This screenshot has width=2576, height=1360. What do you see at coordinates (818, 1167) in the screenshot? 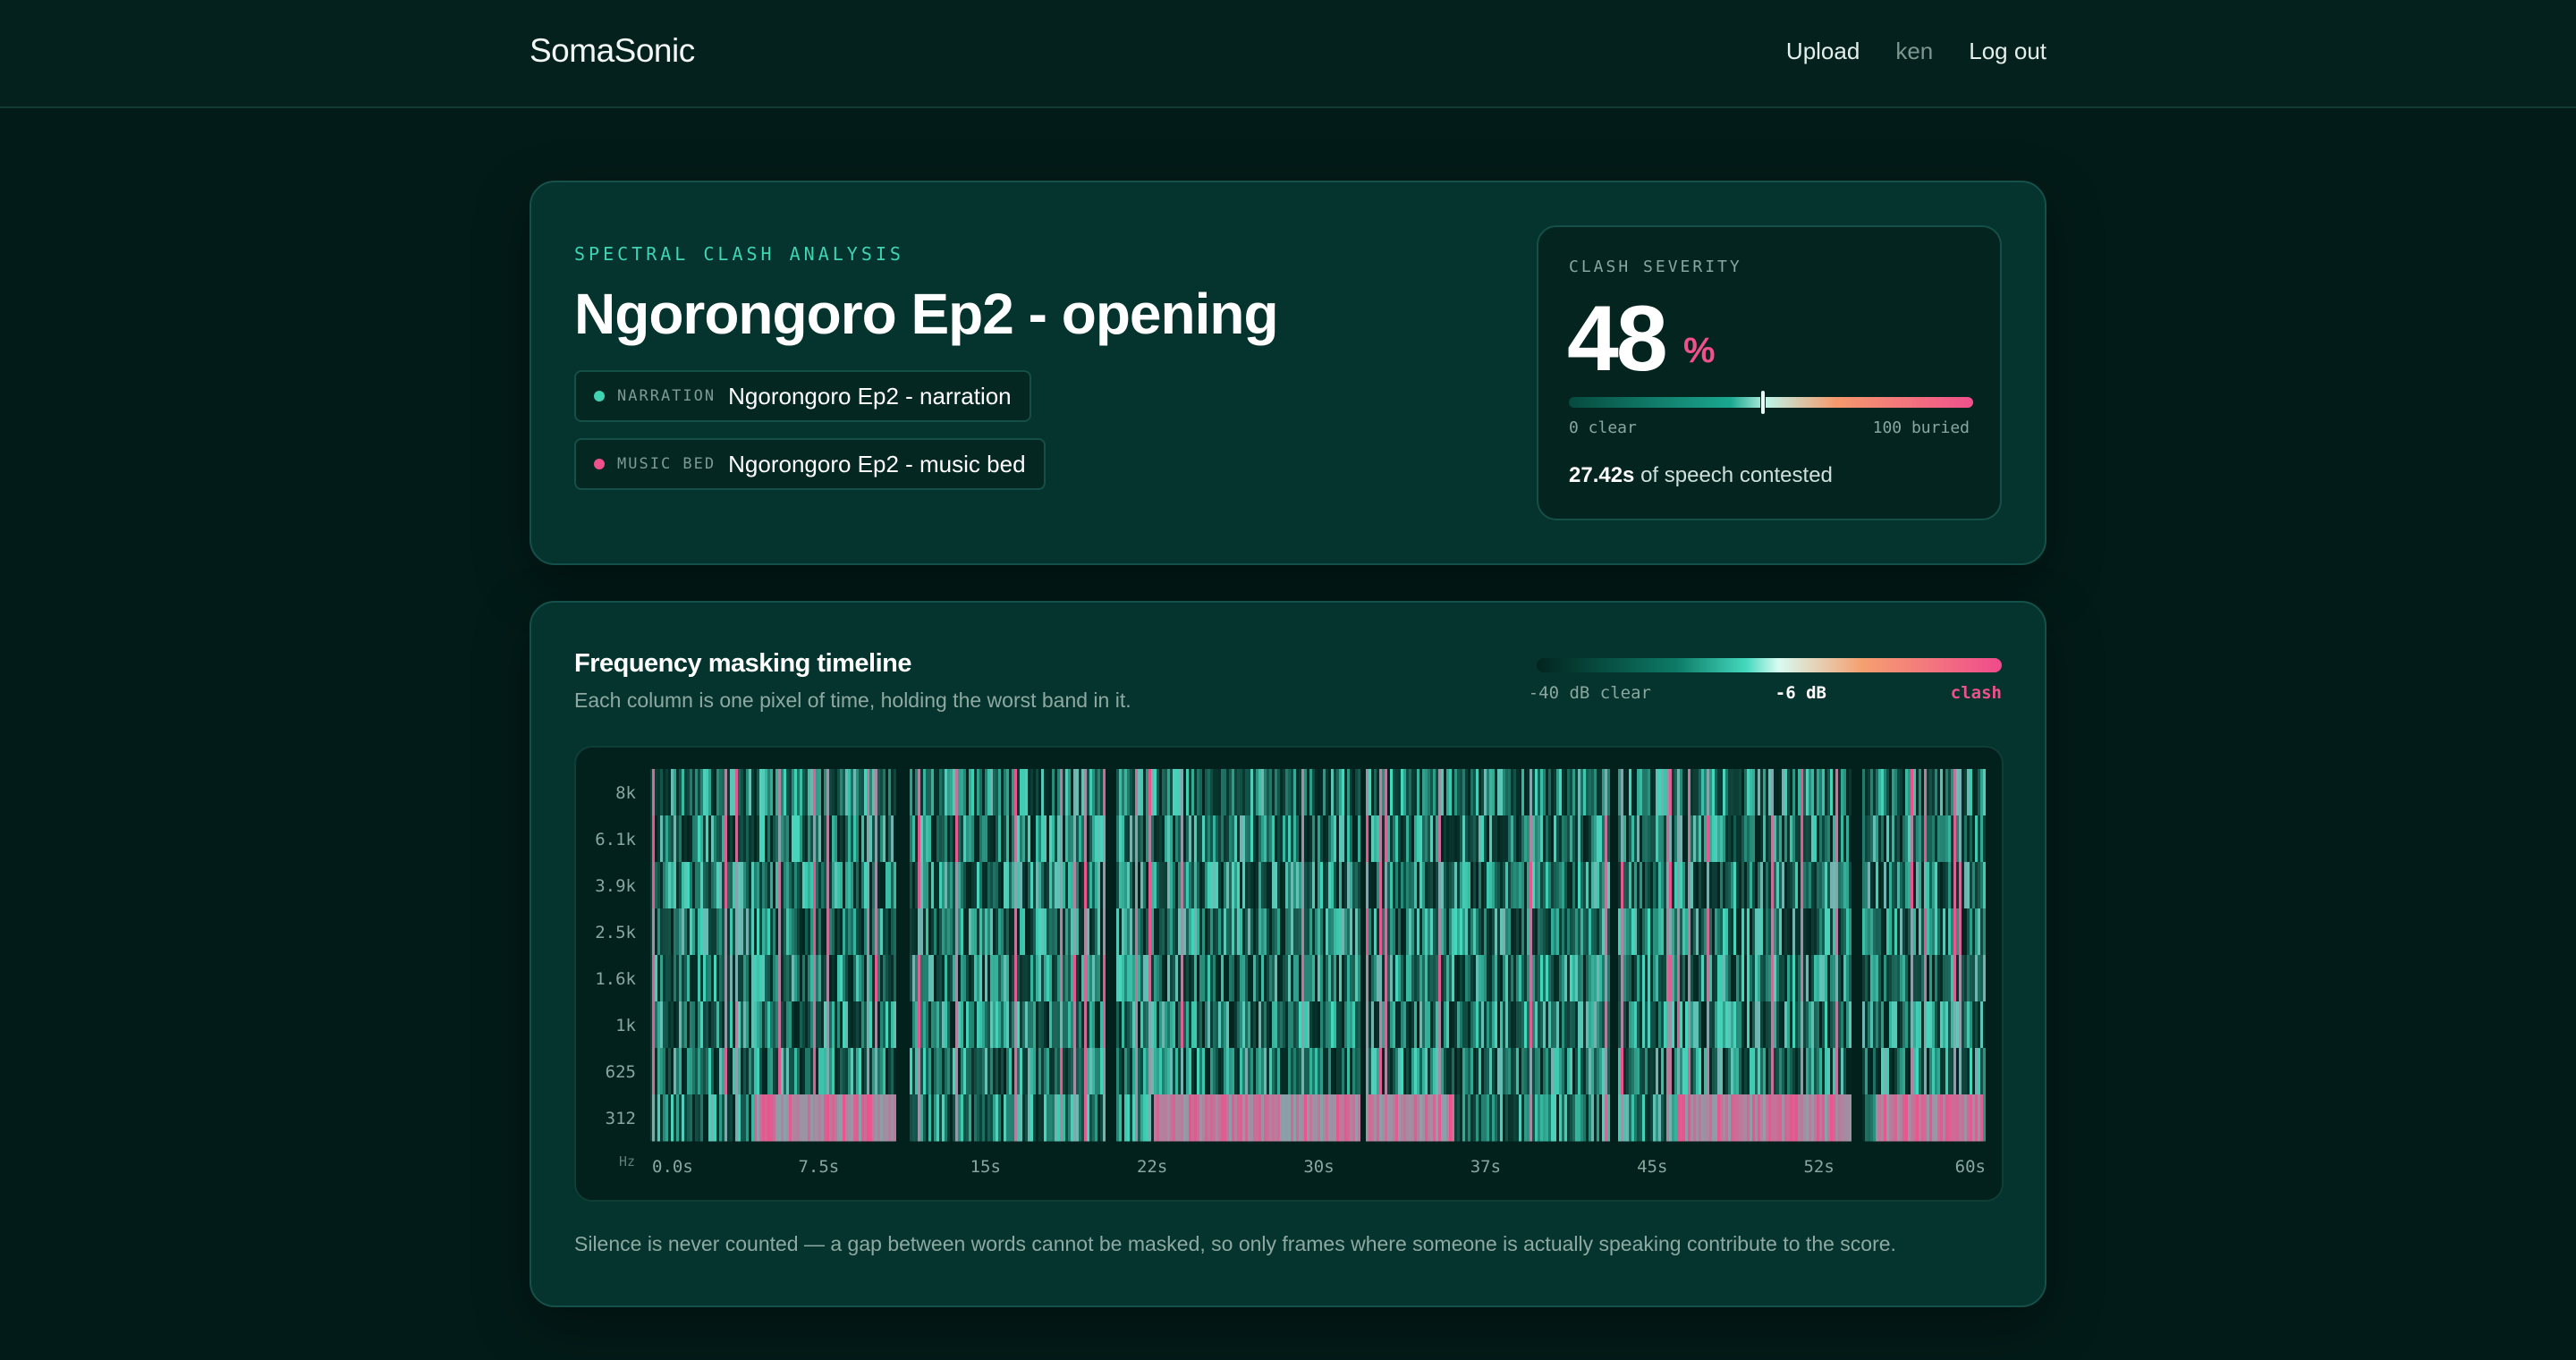
I see `x-tick-label: 7.5s` at bounding box center [818, 1167].